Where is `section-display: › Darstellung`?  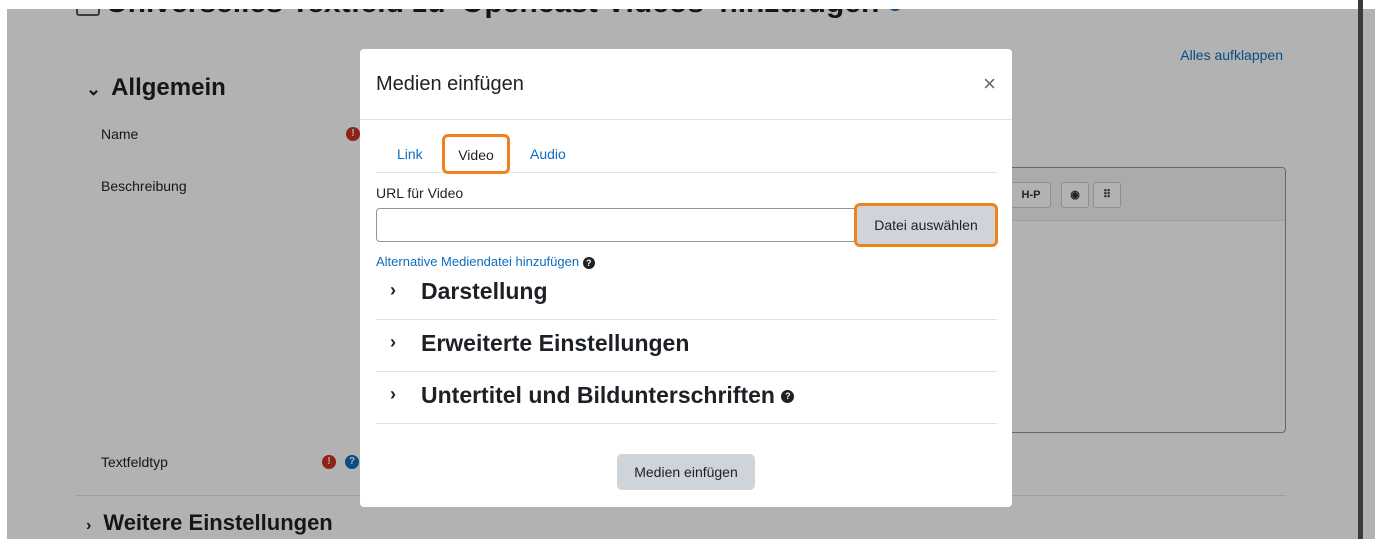
section-display: › Darstellung is located at coordinates (686, 293).